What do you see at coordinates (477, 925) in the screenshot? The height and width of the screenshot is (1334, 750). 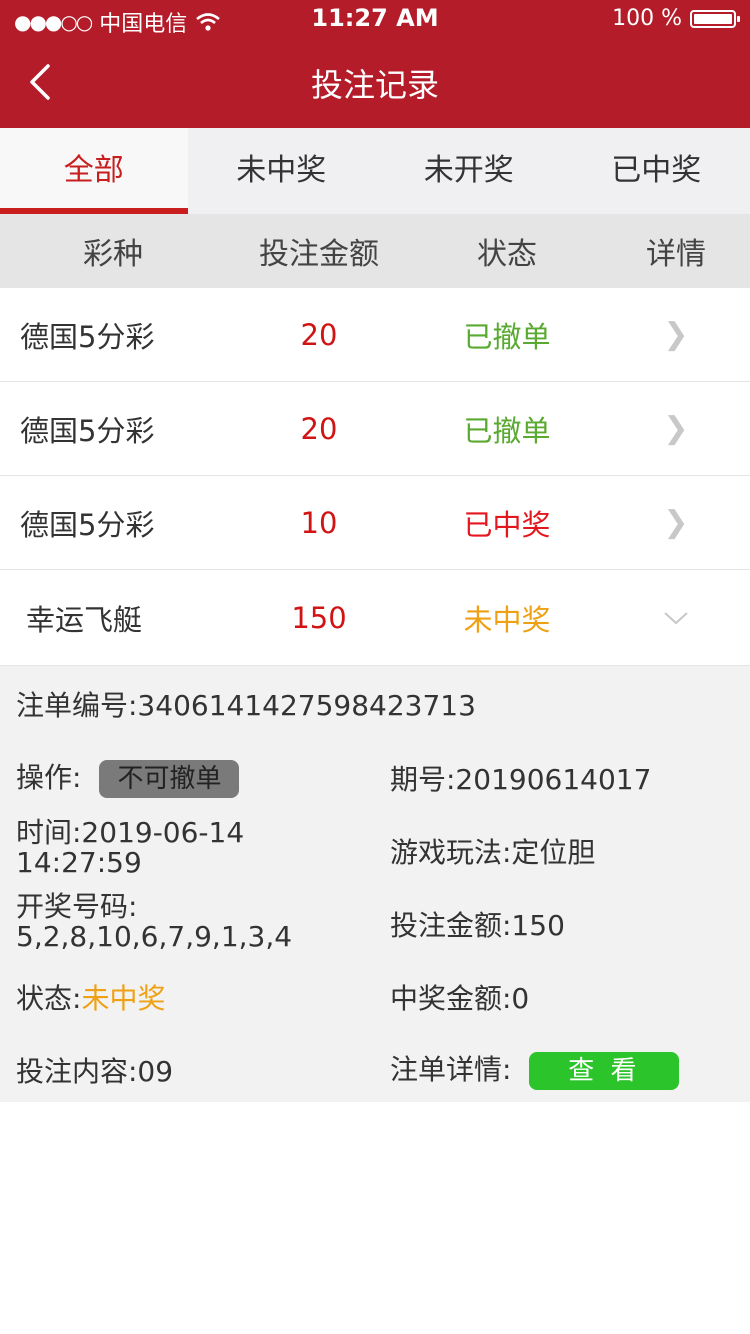 I see `bet-amount: 投注金额:150` at bounding box center [477, 925].